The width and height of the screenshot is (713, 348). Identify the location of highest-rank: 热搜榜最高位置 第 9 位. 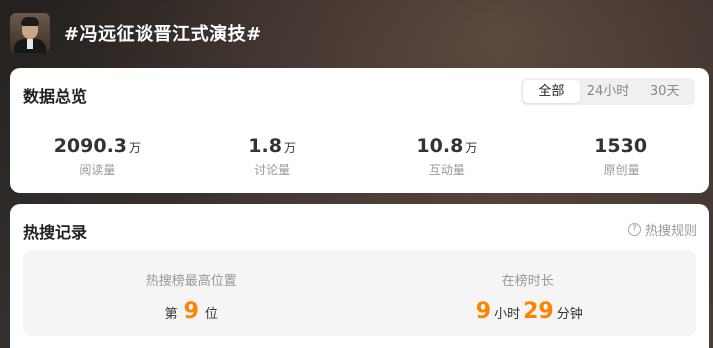
(191, 293).